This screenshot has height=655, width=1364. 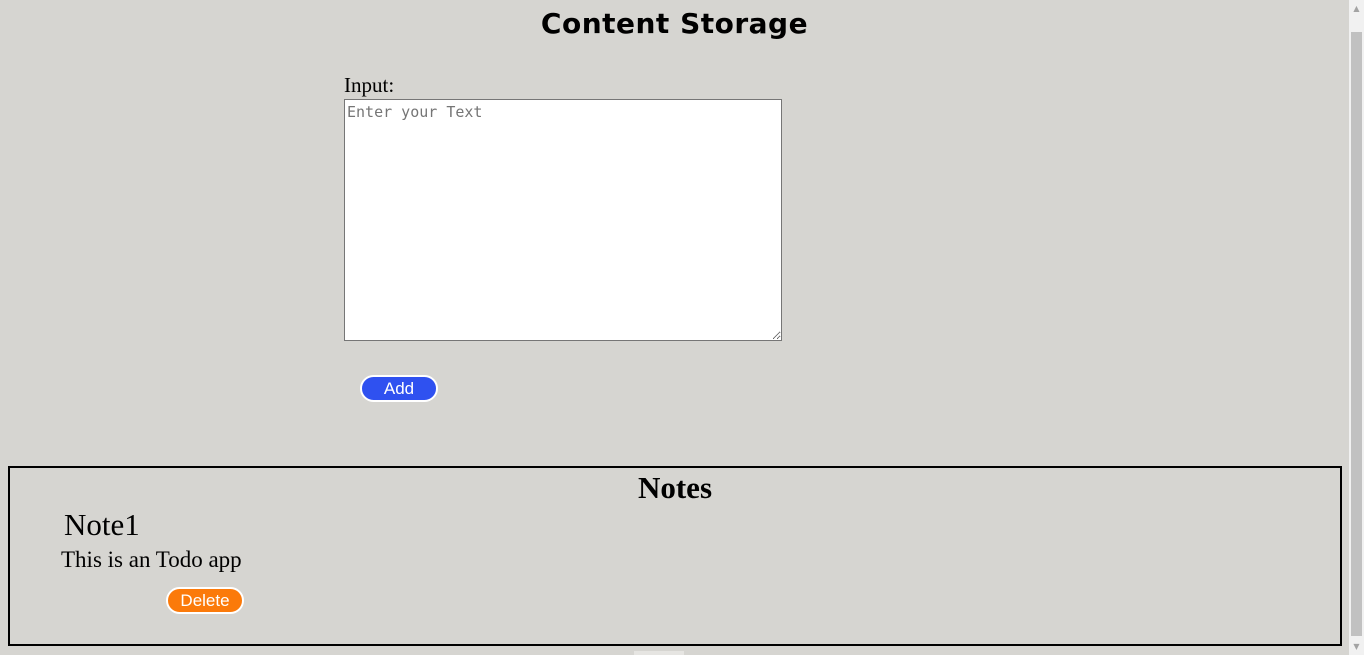 I want to click on page-edge-indicator, so click(x=659, y=653).